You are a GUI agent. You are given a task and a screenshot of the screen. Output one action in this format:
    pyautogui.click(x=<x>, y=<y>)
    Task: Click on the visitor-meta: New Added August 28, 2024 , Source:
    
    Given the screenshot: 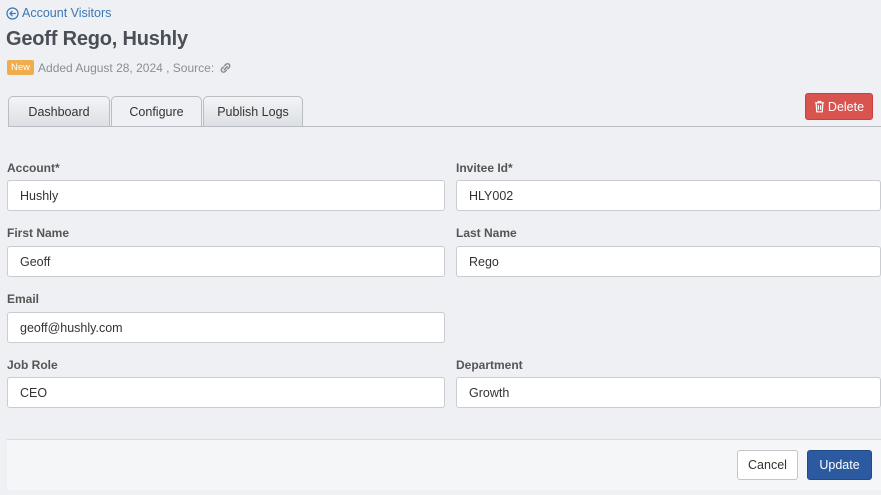 What is the action you would take?
    pyautogui.click(x=120, y=67)
    